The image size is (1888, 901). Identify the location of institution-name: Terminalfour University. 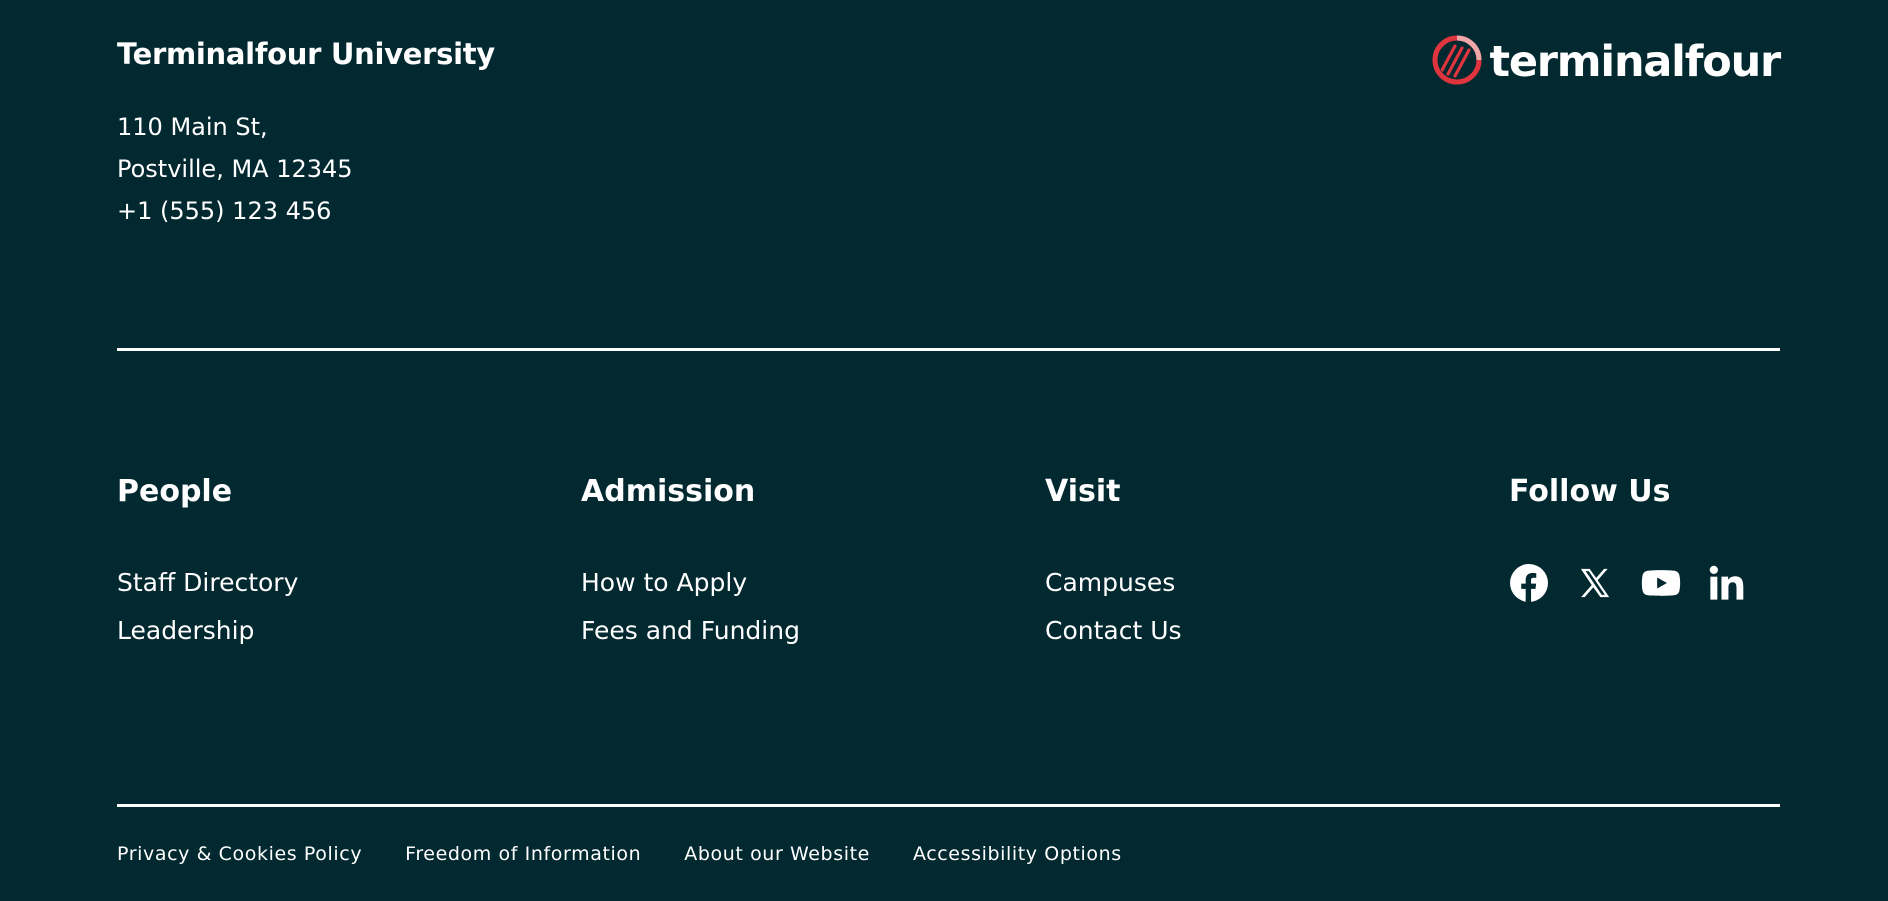
(306, 54).